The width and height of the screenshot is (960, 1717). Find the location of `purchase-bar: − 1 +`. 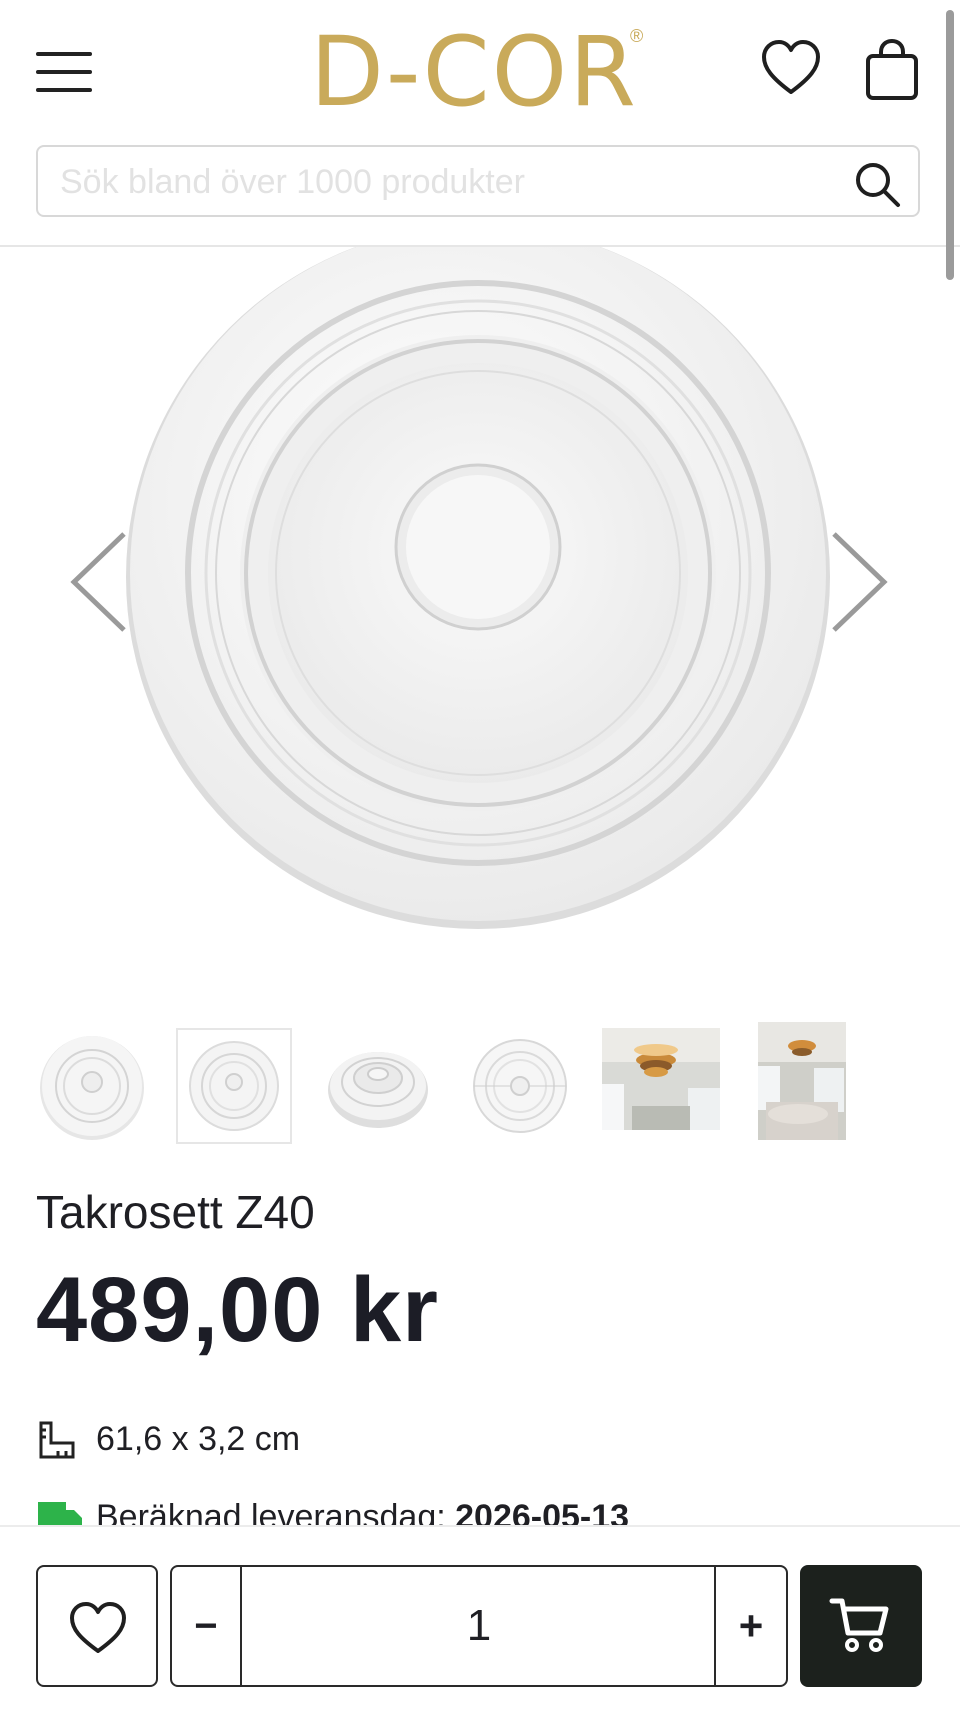

purchase-bar: − 1 + is located at coordinates (480, 1621).